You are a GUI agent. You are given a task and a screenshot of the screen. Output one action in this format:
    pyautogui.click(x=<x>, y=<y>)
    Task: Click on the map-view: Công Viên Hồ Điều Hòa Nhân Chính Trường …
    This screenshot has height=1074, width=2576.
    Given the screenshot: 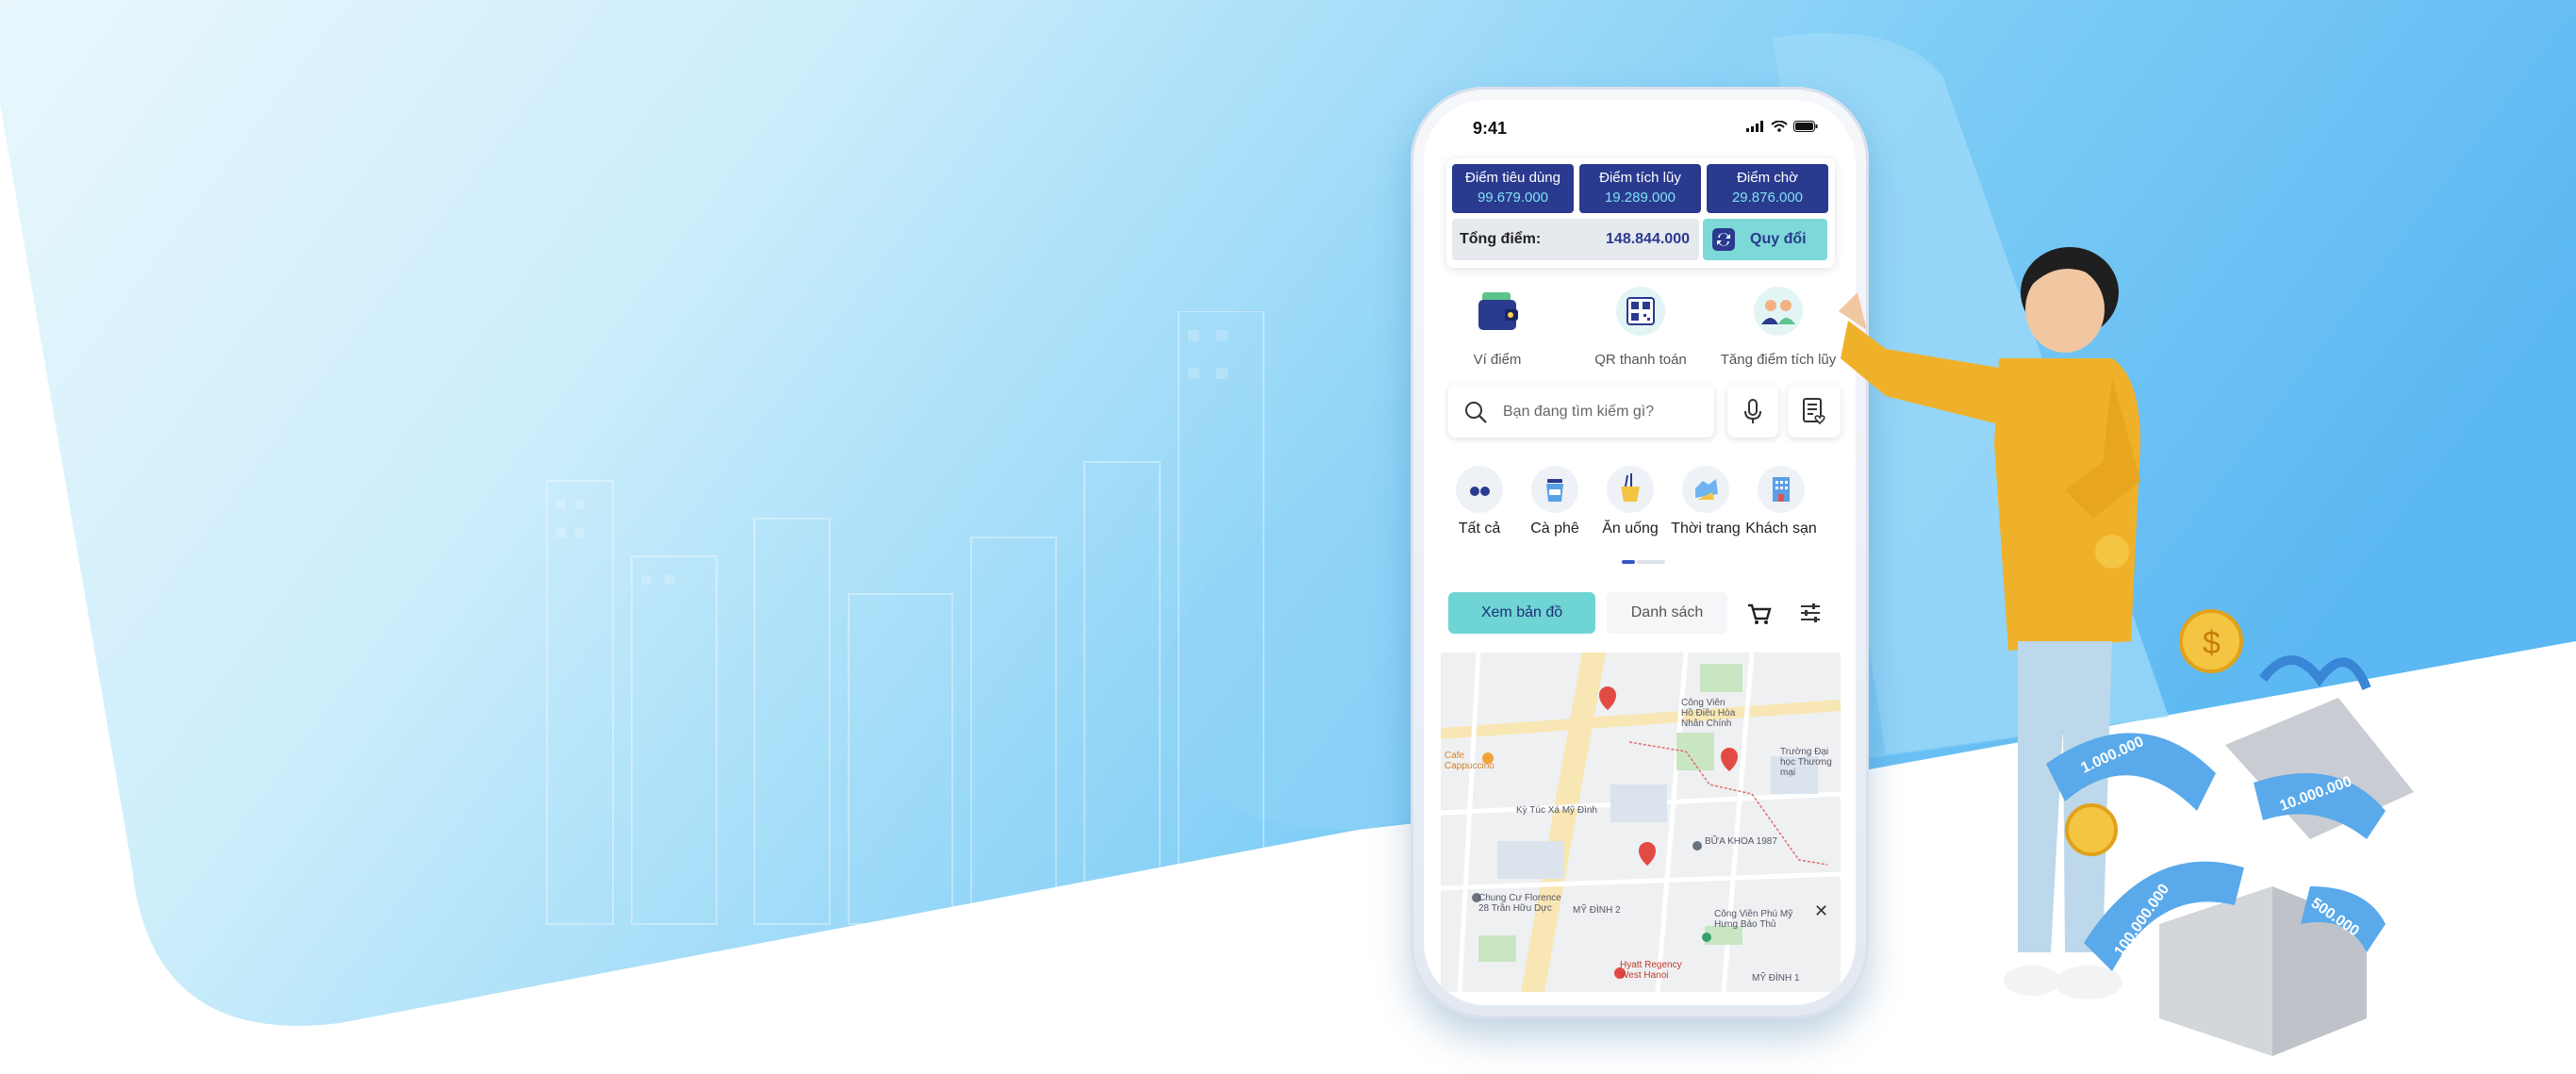 What is the action you would take?
    pyautogui.click(x=1641, y=822)
    